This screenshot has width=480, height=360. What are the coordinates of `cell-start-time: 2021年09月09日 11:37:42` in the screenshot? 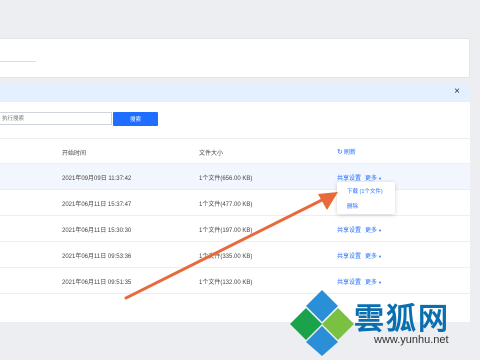 It's located at (97, 179).